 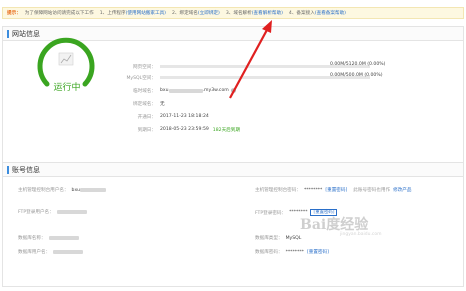 What do you see at coordinates (313, 190) in the screenshot?
I see `host-pwd-value: ********` at bounding box center [313, 190].